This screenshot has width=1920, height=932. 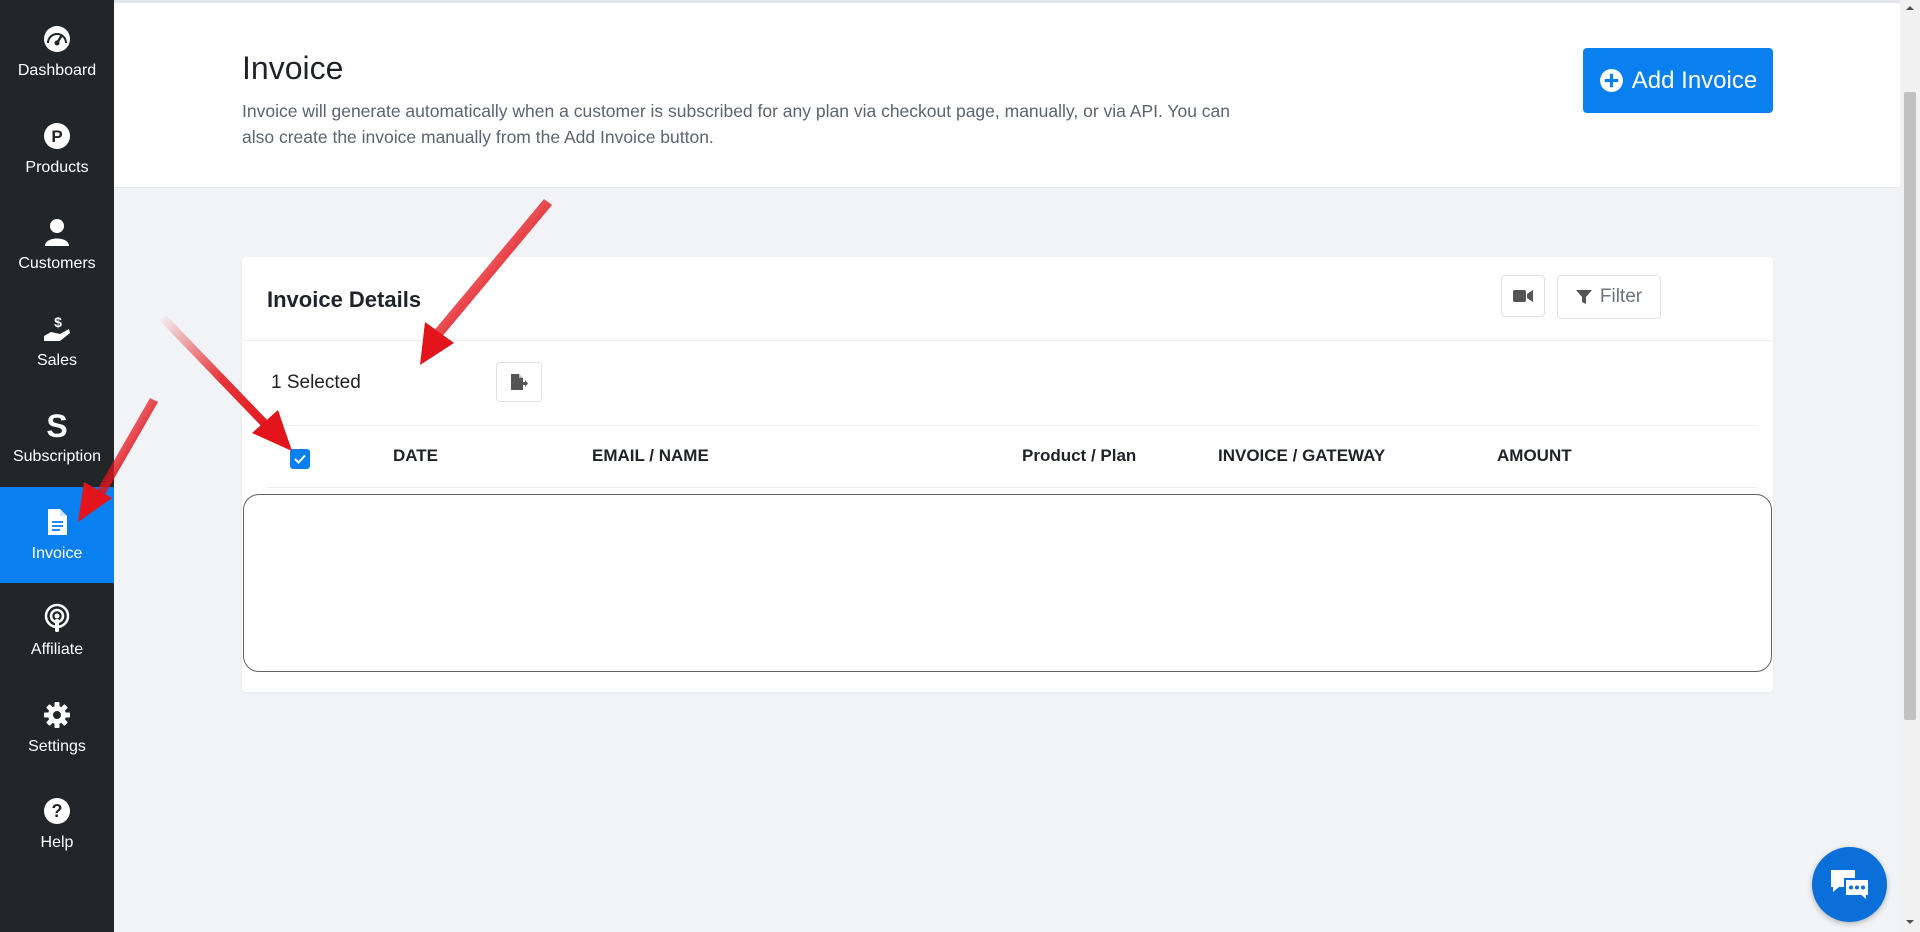 What do you see at coordinates (1534, 456) in the screenshot?
I see `column-header-amount: AMOUNT` at bounding box center [1534, 456].